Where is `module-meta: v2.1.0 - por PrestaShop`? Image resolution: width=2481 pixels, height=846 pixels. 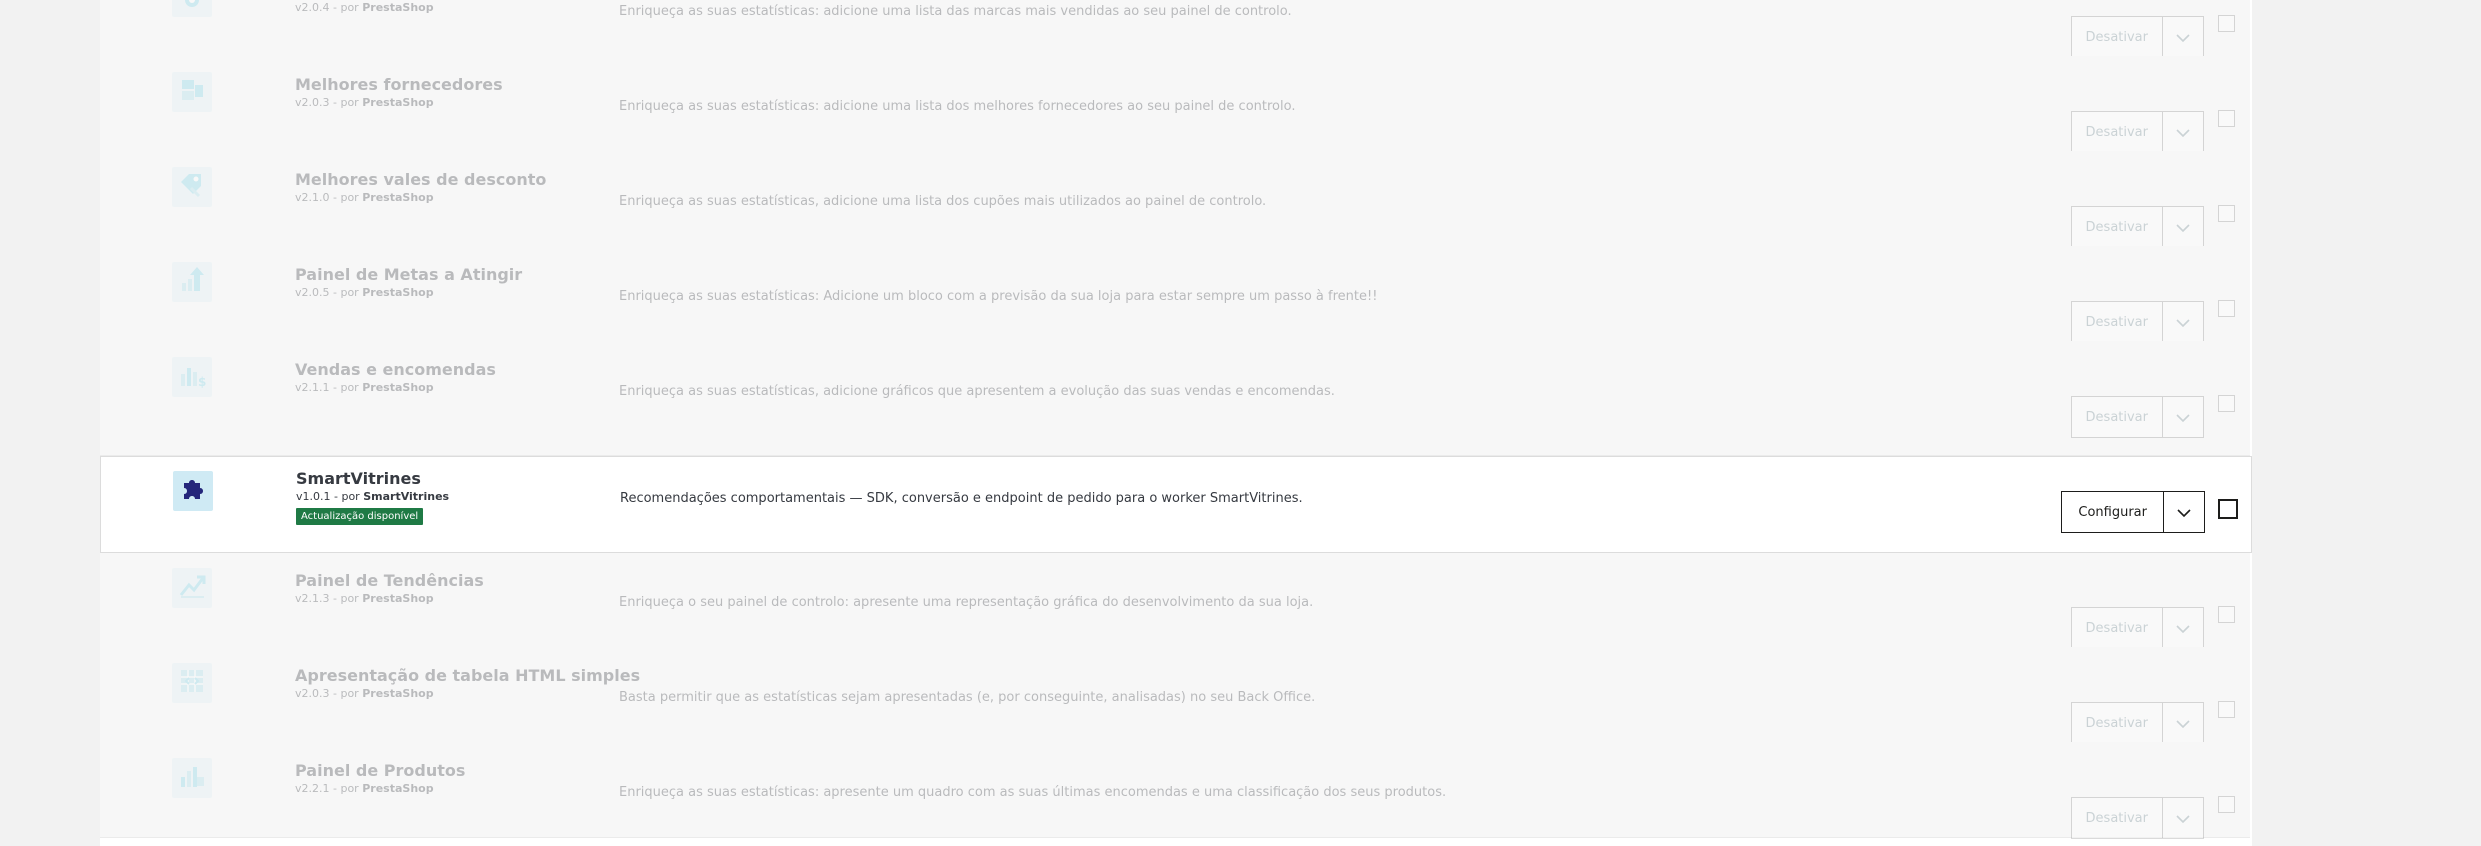 module-meta: v2.1.0 - por PrestaShop is located at coordinates (364, 197).